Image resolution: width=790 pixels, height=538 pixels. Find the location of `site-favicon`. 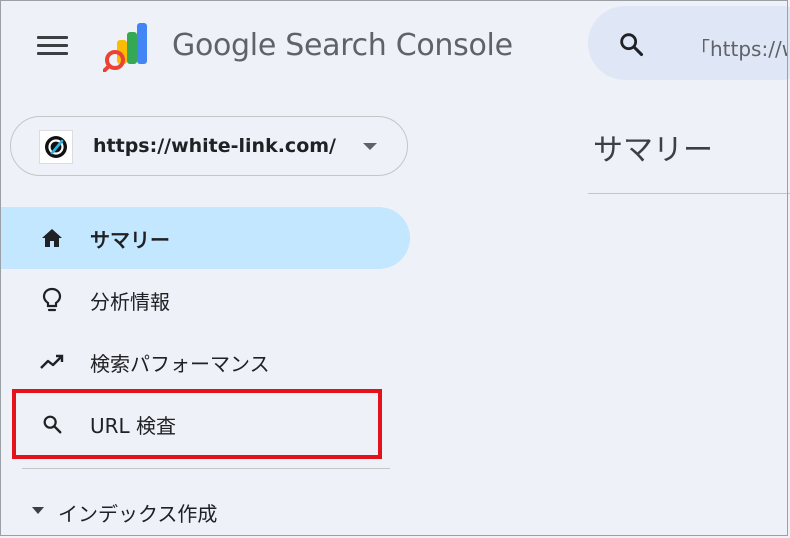

site-favicon is located at coordinates (56, 147).